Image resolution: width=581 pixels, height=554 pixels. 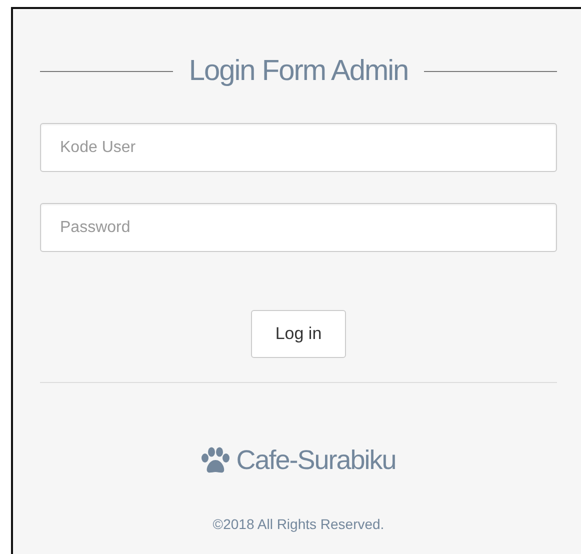 What do you see at coordinates (298, 524) in the screenshot?
I see `copyright-text: ©2018 All Rights Reserved.` at bounding box center [298, 524].